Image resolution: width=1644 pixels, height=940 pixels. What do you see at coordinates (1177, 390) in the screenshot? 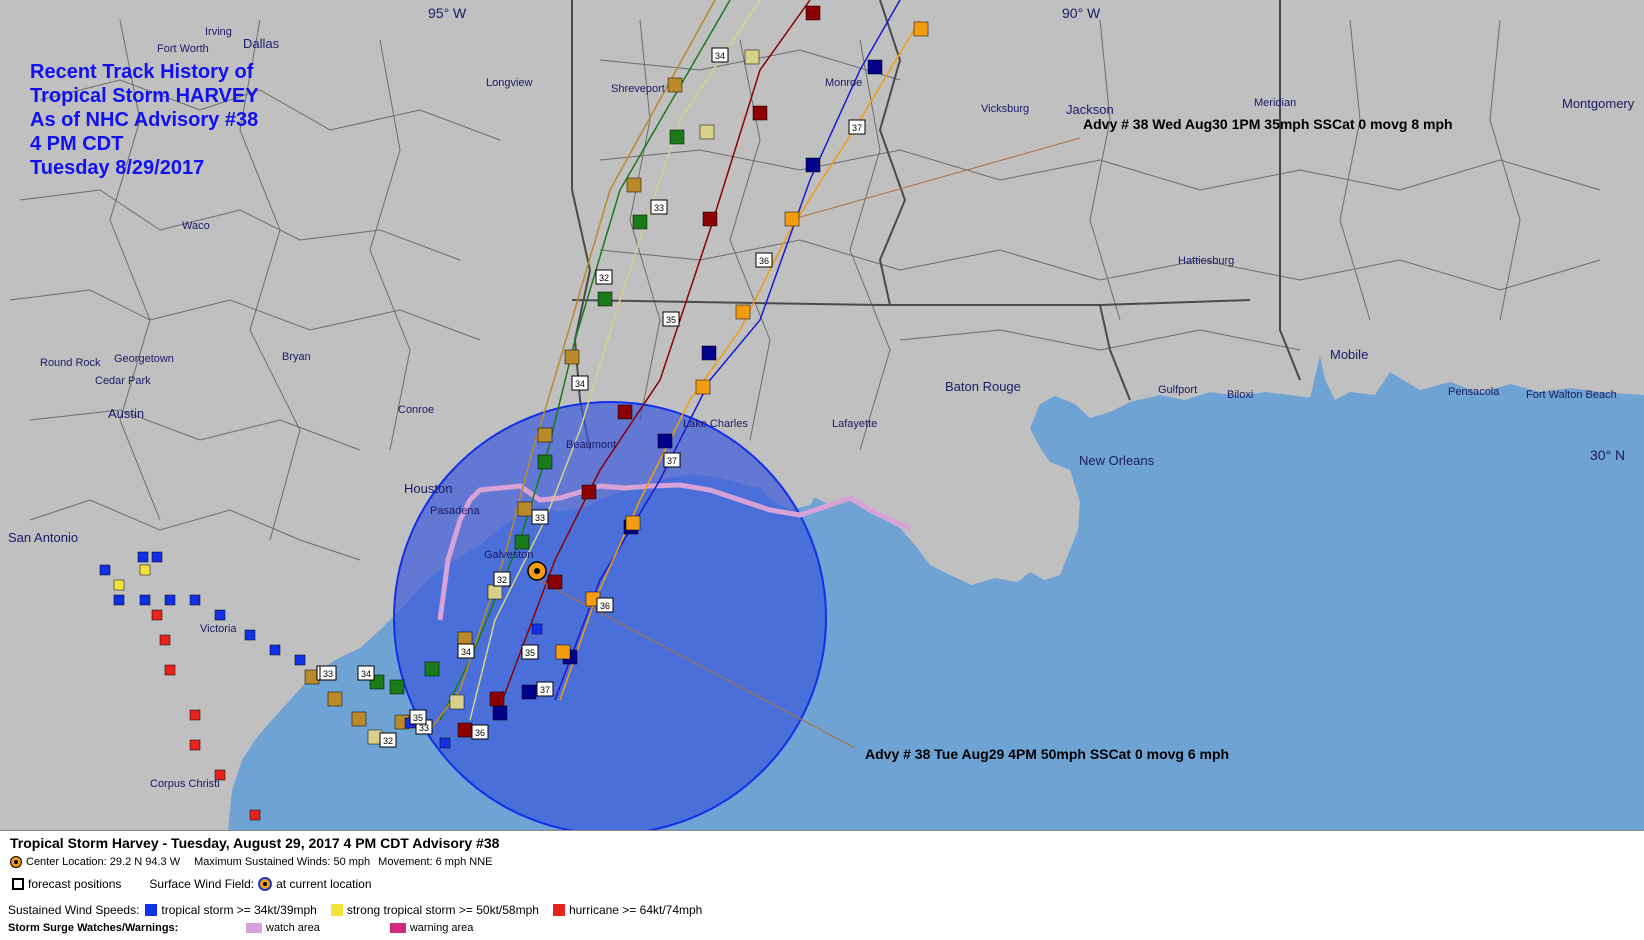
I see `city-gulfport: Gulfport` at bounding box center [1177, 390].